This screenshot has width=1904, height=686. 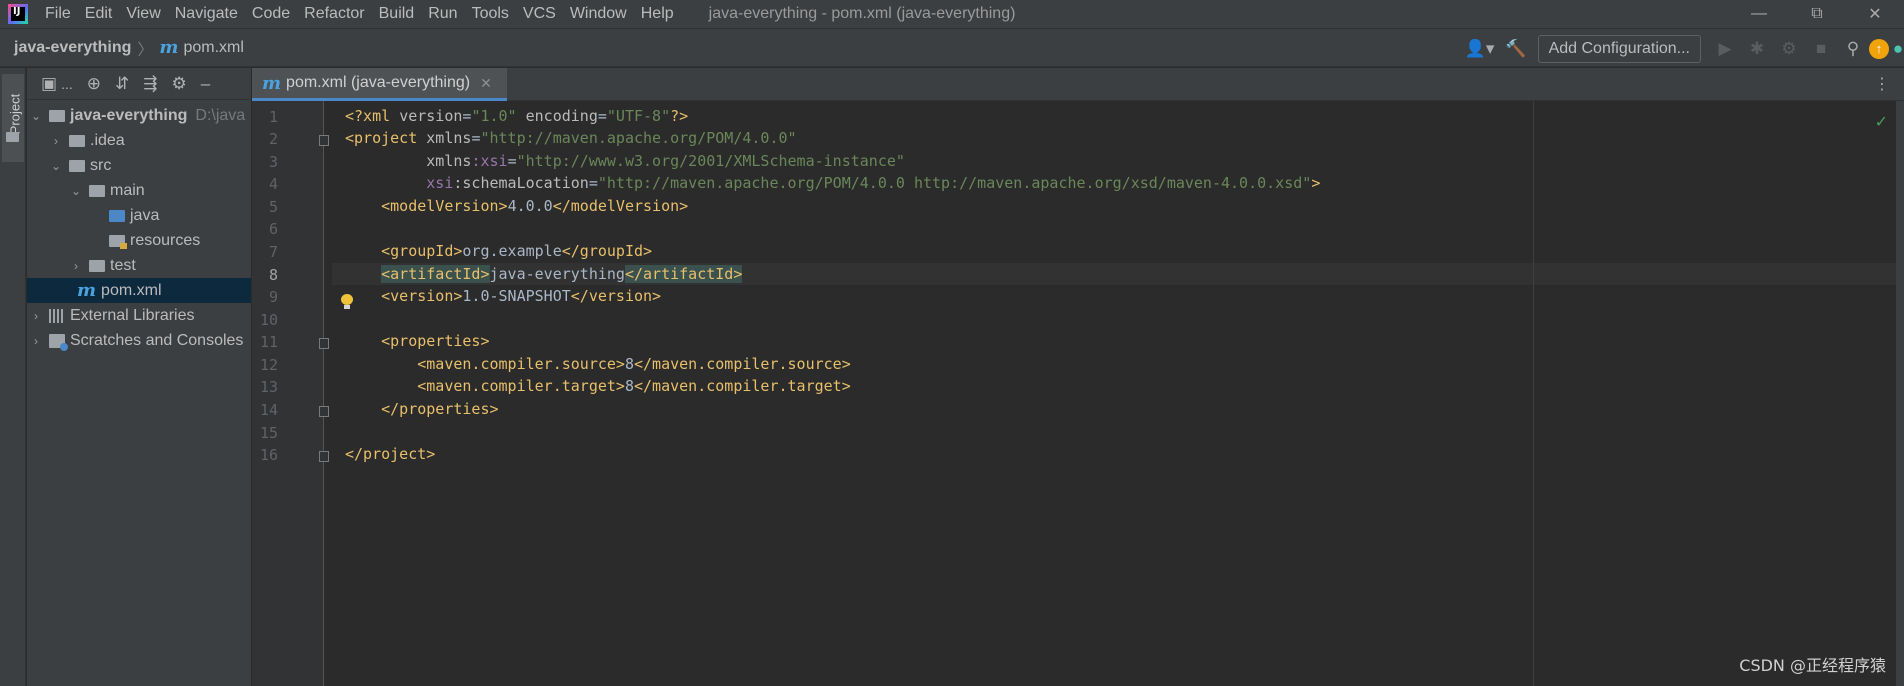 What do you see at coordinates (139, 265) in the screenshot?
I see `tree-item-test: › test` at bounding box center [139, 265].